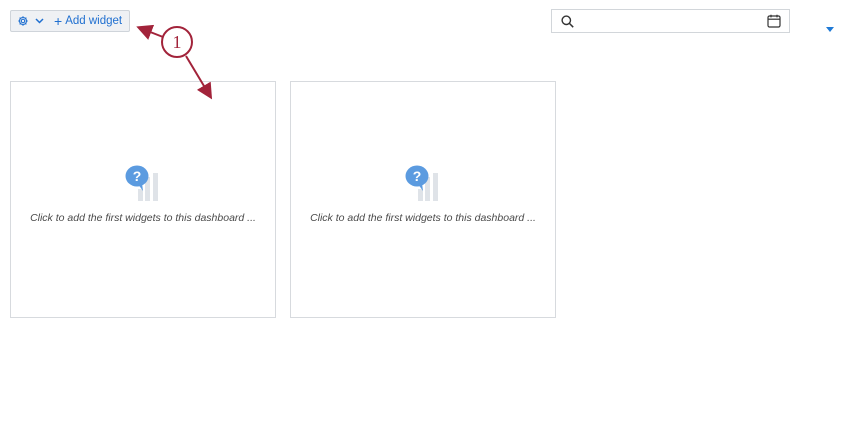 This screenshot has height=425, width=850. I want to click on search-date-field, so click(670, 21).